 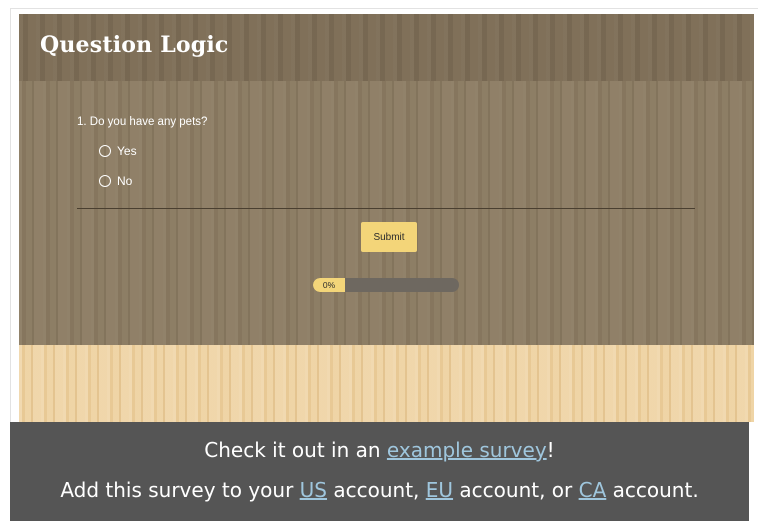 What do you see at coordinates (329, 285) in the screenshot?
I see `progress-fill: 0%` at bounding box center [329, 285].